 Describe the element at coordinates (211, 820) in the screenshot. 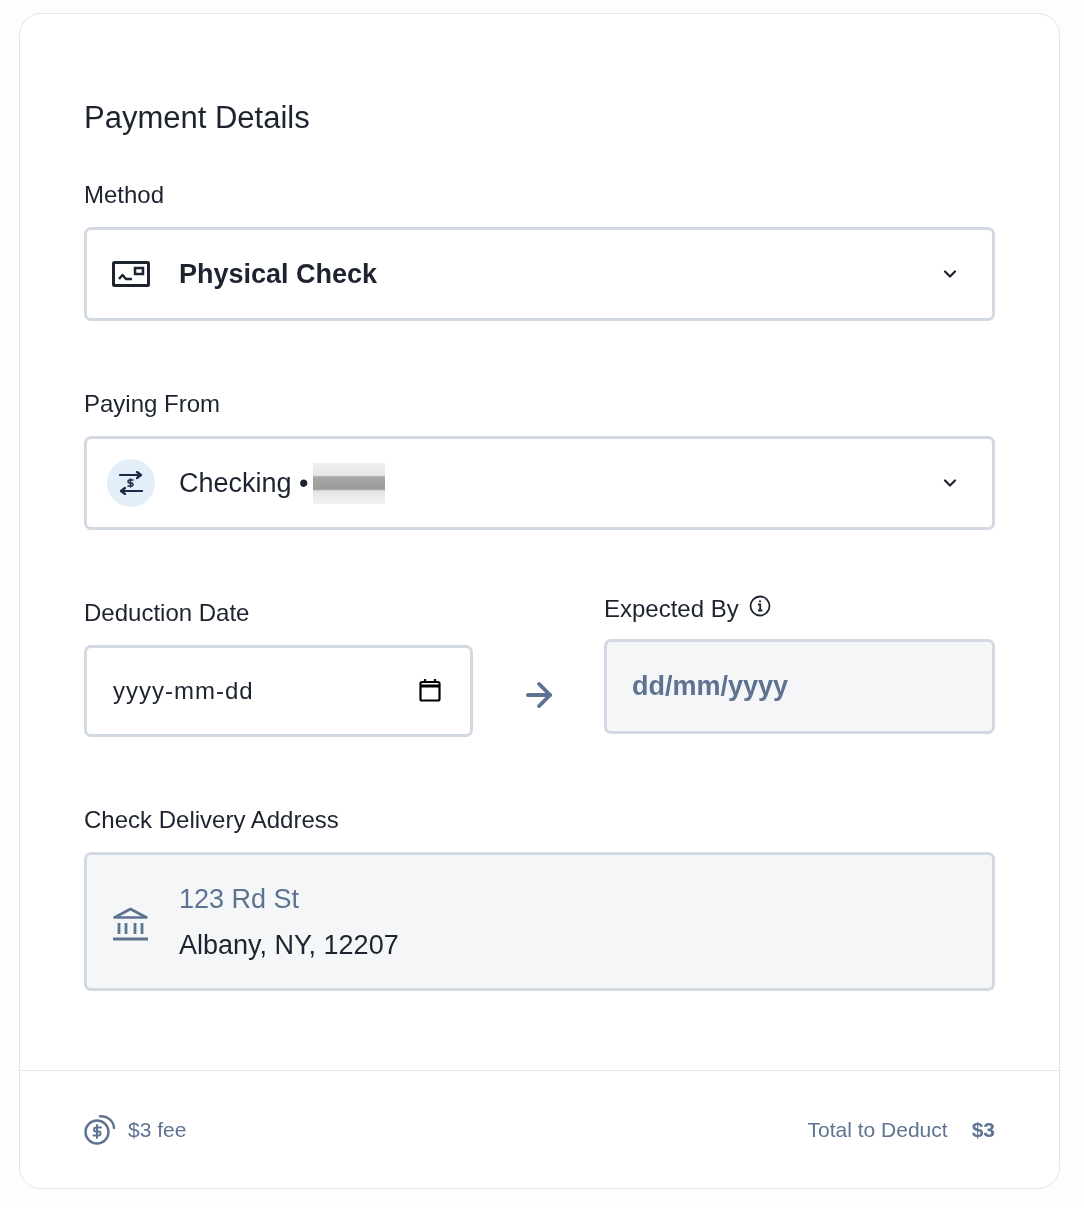

I see `delivery-address-label: Check Delivery Address` at that location.